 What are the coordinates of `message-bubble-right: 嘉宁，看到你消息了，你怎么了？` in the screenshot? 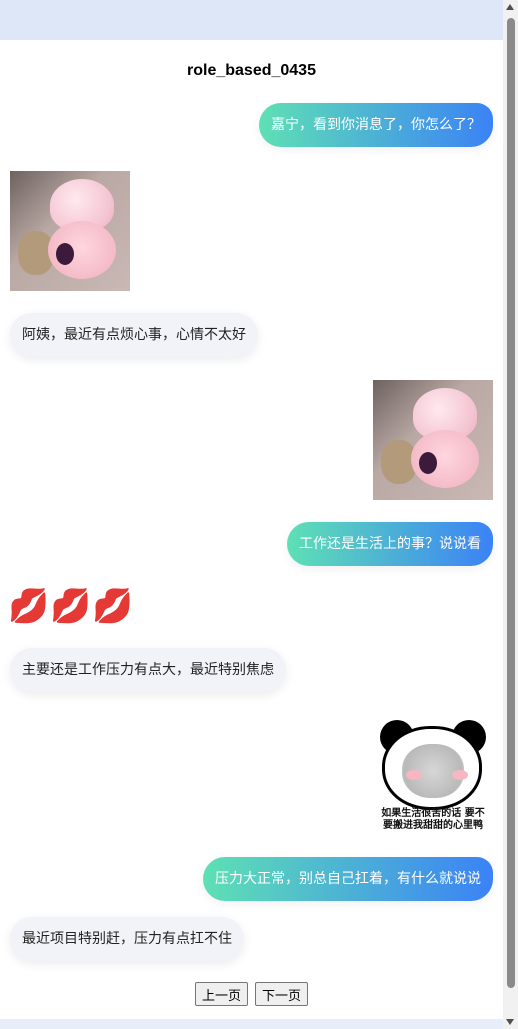 It's located at (376, 125).